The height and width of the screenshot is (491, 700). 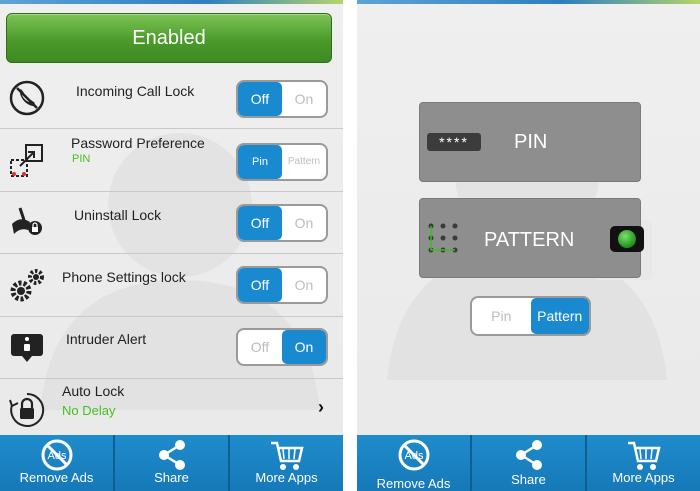 What do you see at coordinates (135, 91) in the screenshot?
I see `row-title: Incoming Call Lock` at bounding box center [135, 91].